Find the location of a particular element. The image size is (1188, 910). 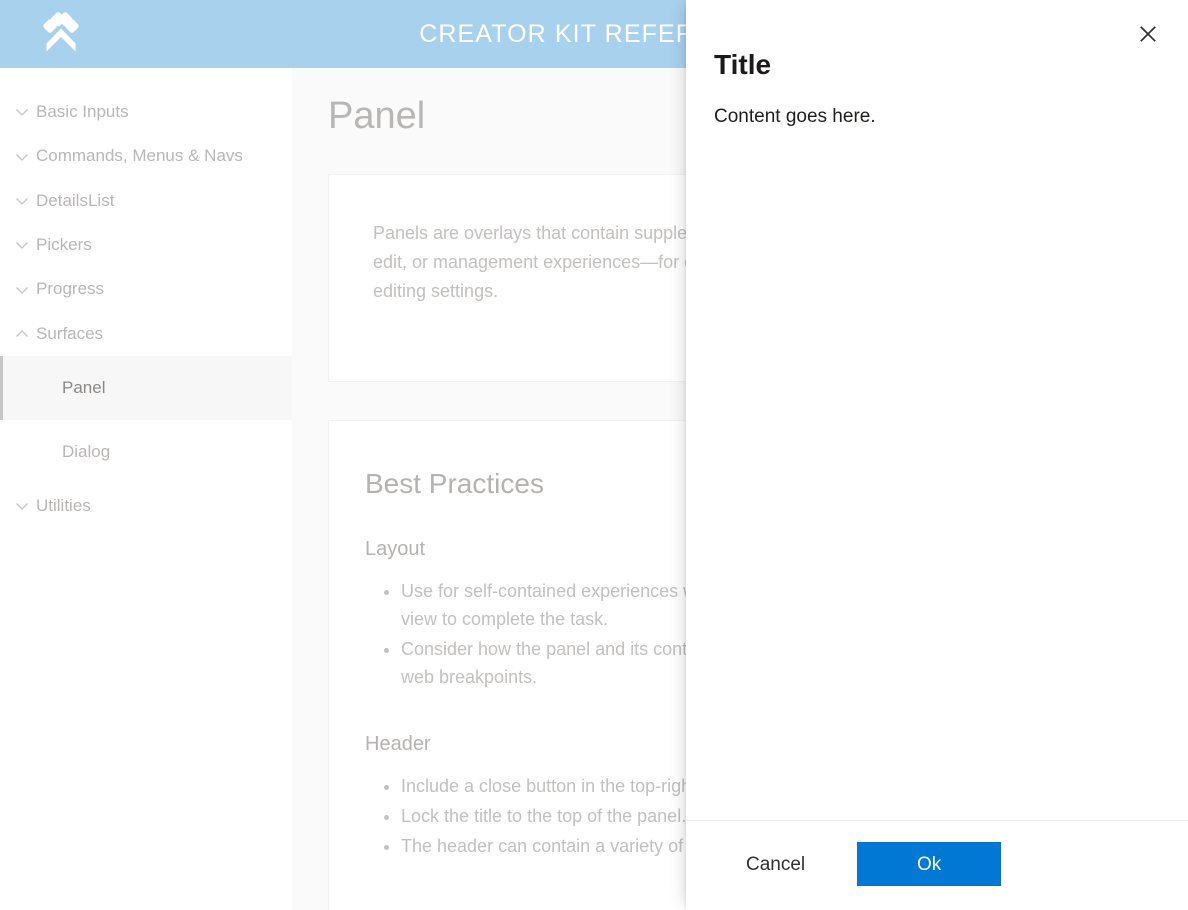

sidebar-item-label: Dialog is located at coordinates (86, 452).